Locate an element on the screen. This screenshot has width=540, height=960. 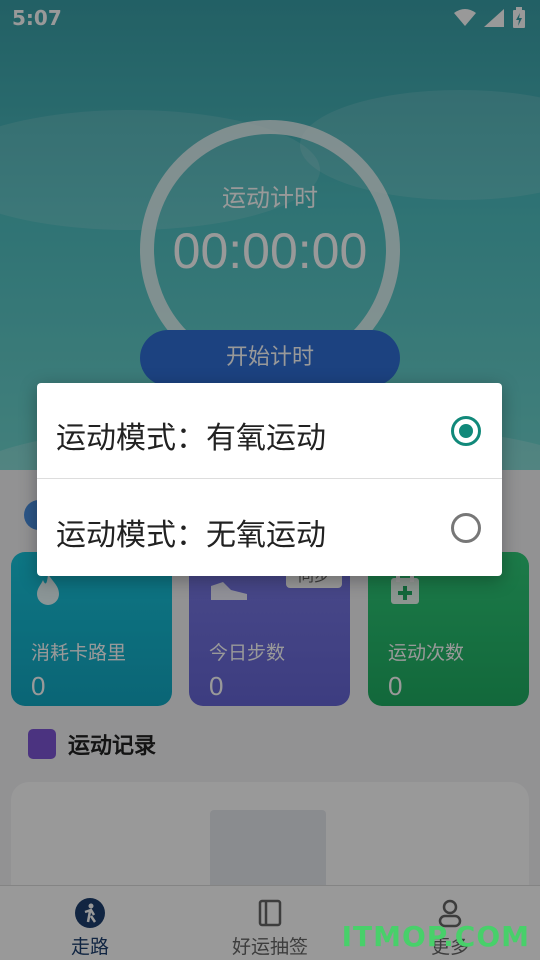
radio-unselected is located at coordinates (466, 528).